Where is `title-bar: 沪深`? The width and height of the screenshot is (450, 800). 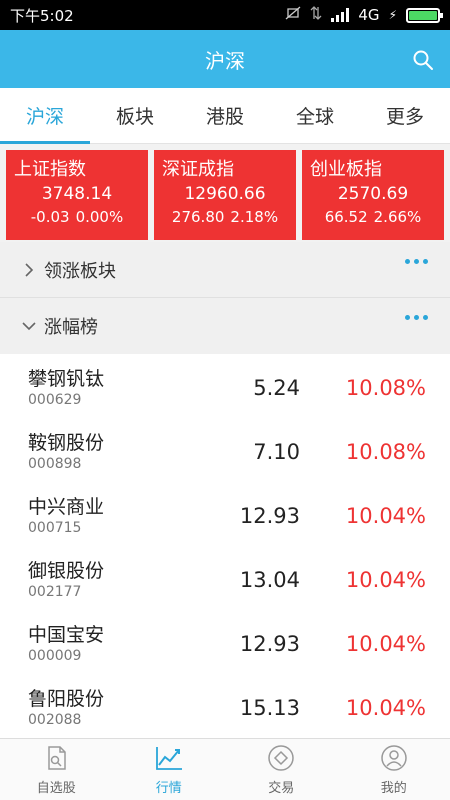
title-bar: 沪深 is located at coordinates (225, 59).